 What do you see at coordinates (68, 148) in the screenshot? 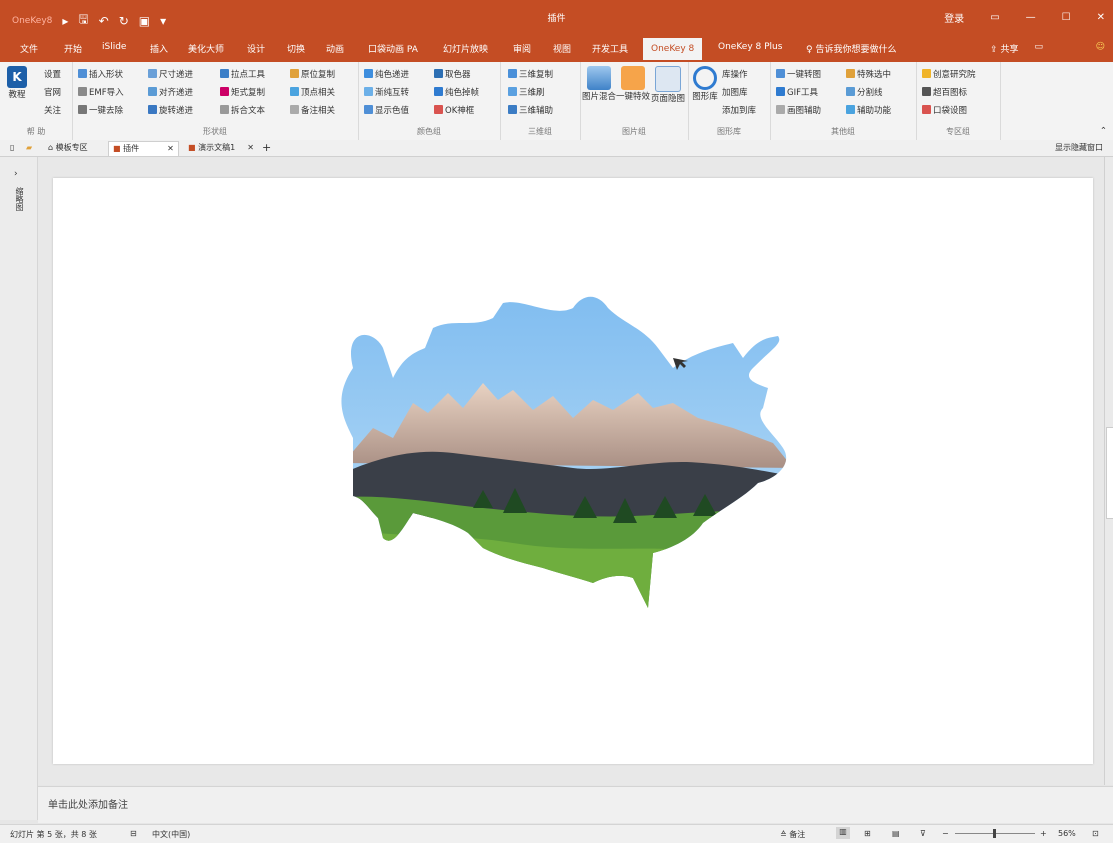
I see `doc-tab-template: ⌂ 模板专区` at bounding box center [68, 148].